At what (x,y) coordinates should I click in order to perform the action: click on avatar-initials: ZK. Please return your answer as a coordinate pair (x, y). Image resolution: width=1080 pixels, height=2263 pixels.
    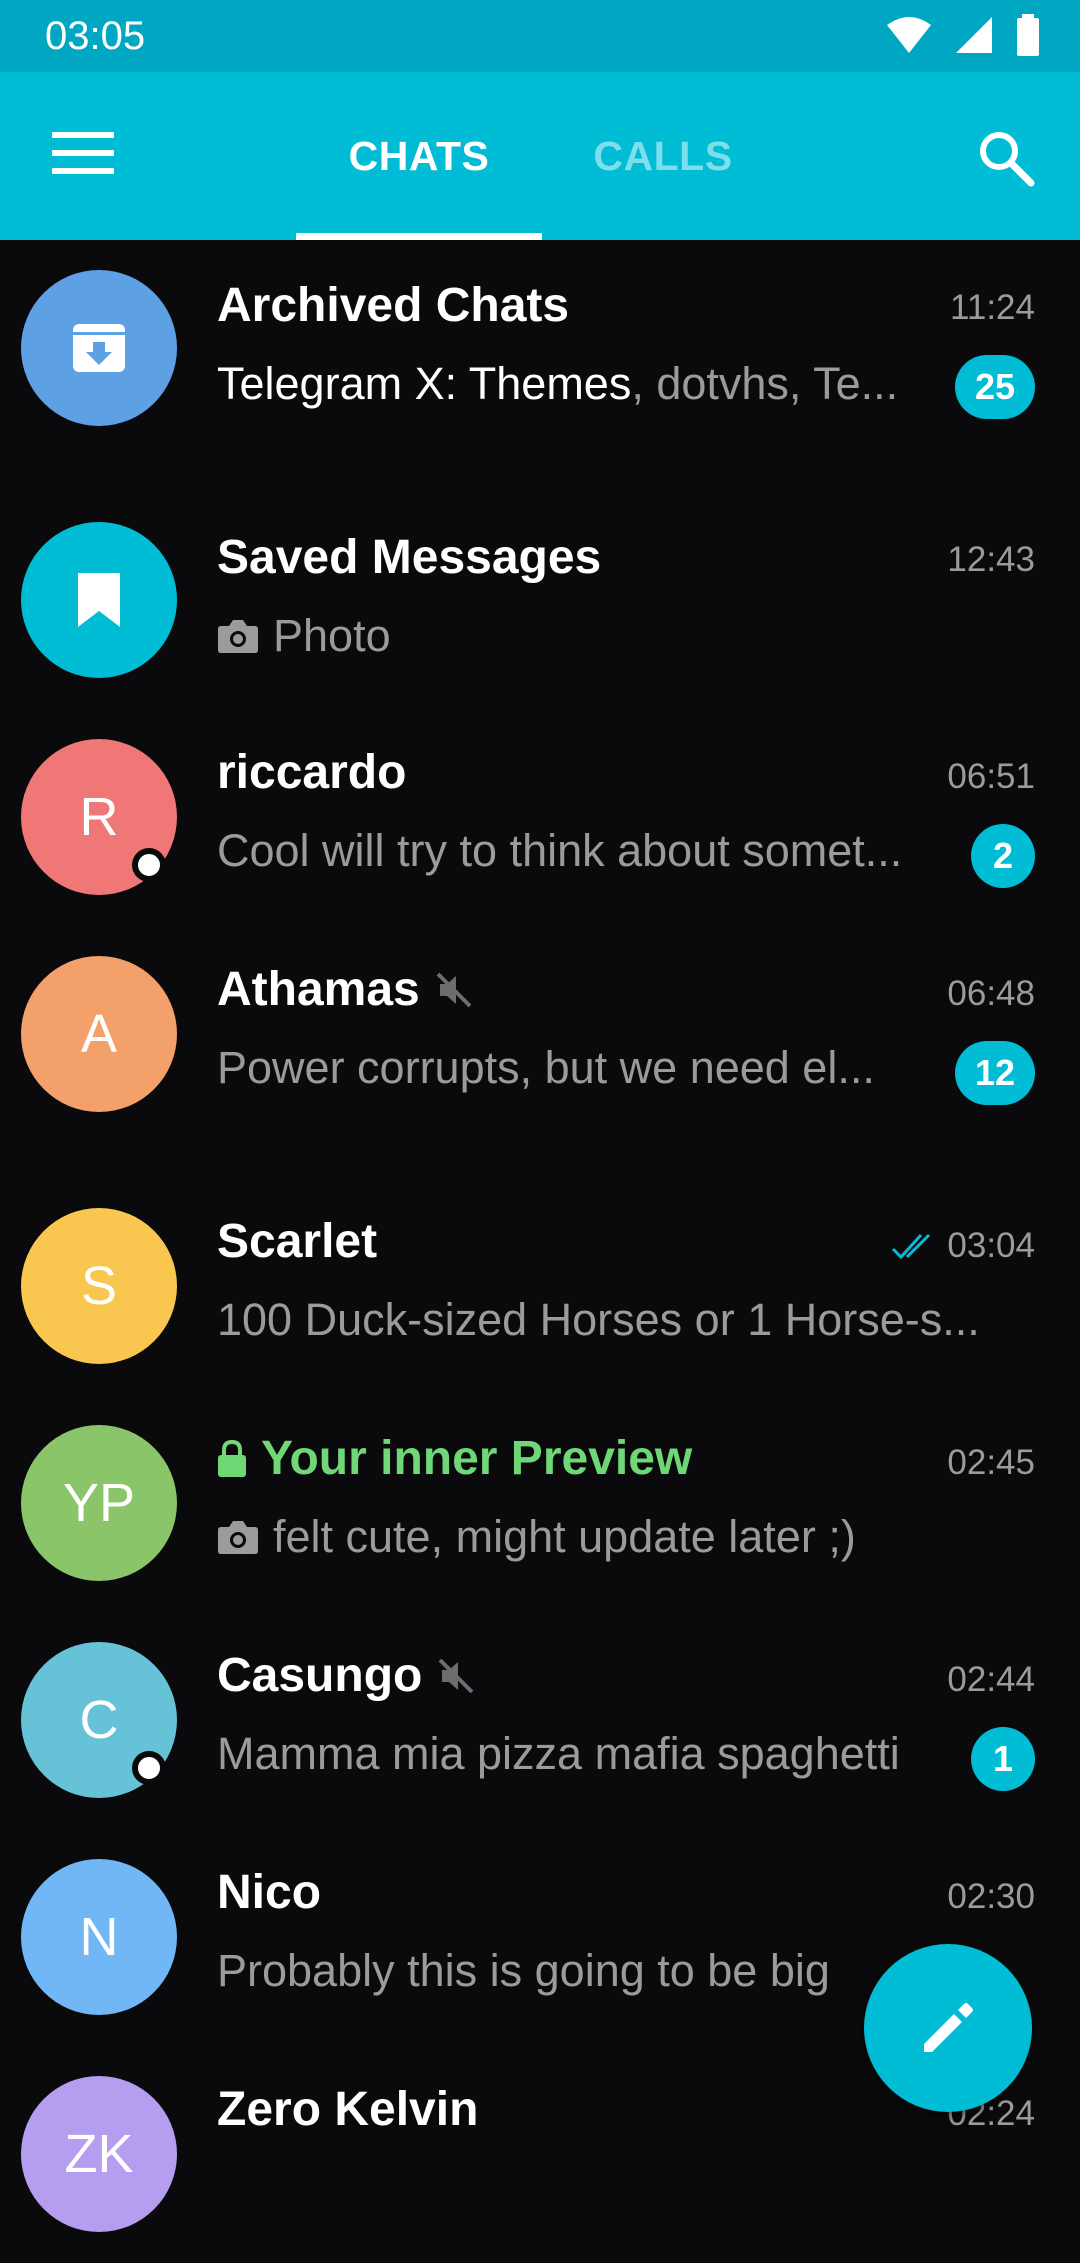
    Looking at the image, I should click on (99, 2154).